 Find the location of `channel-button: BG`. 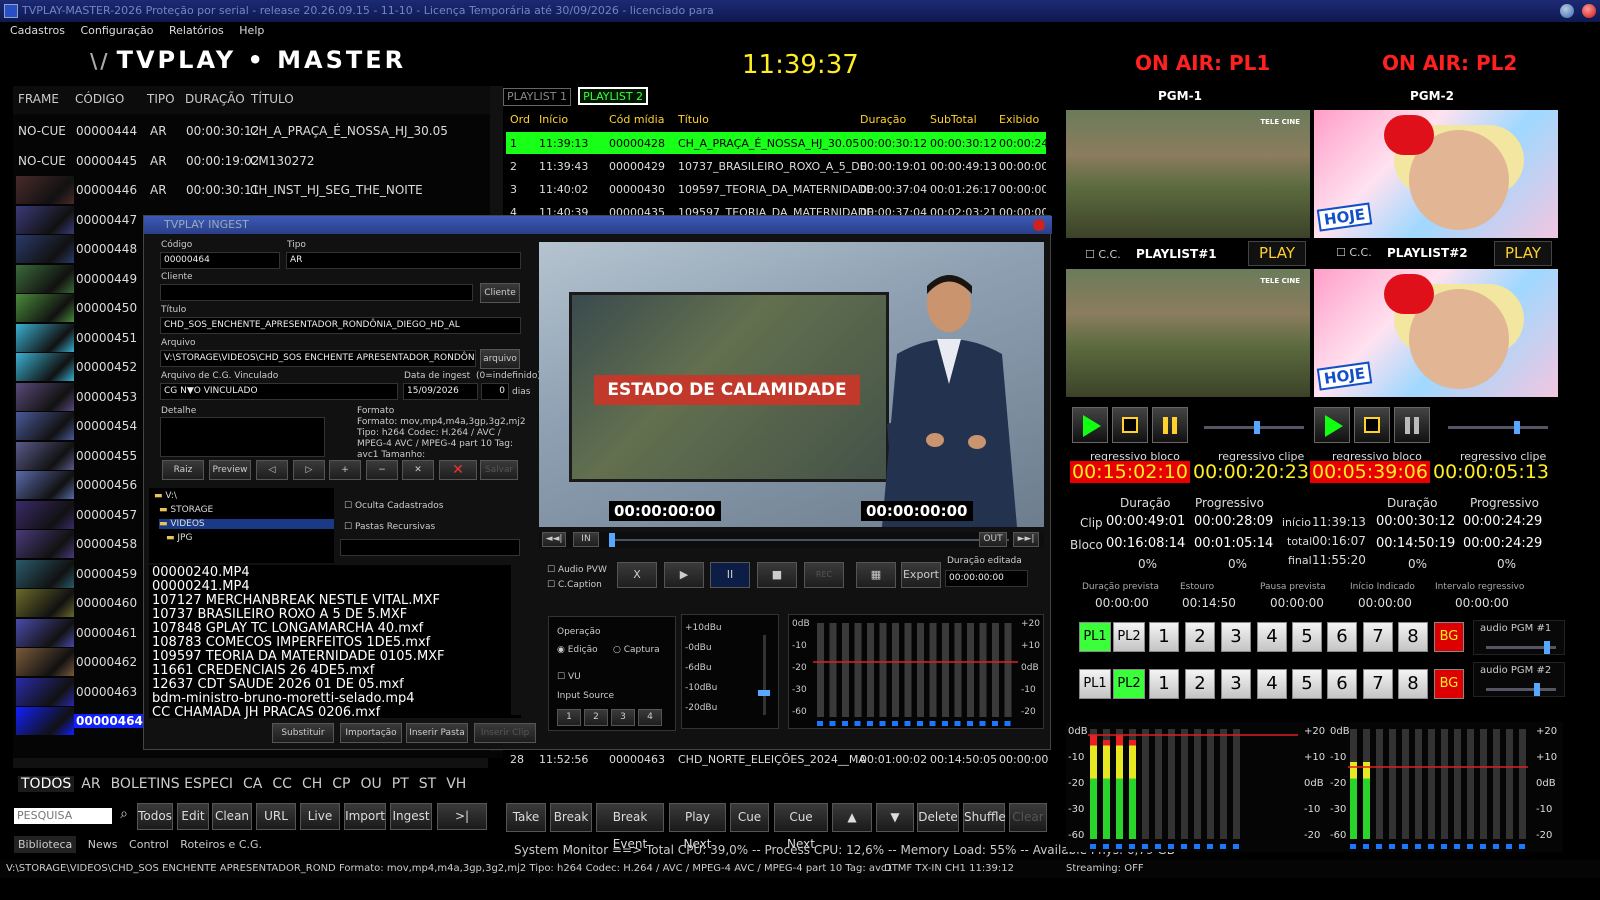

channel-button: BG is located at coordinates (1449, 684).